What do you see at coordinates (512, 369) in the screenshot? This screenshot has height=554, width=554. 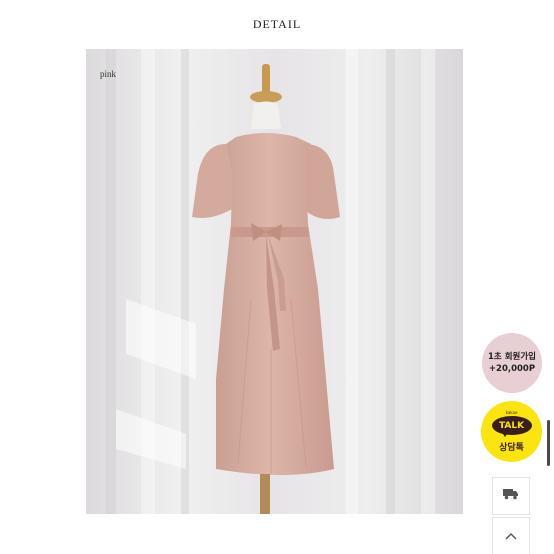 I see `promo-line-2: +20,000P` at bounding box center [512, 369].